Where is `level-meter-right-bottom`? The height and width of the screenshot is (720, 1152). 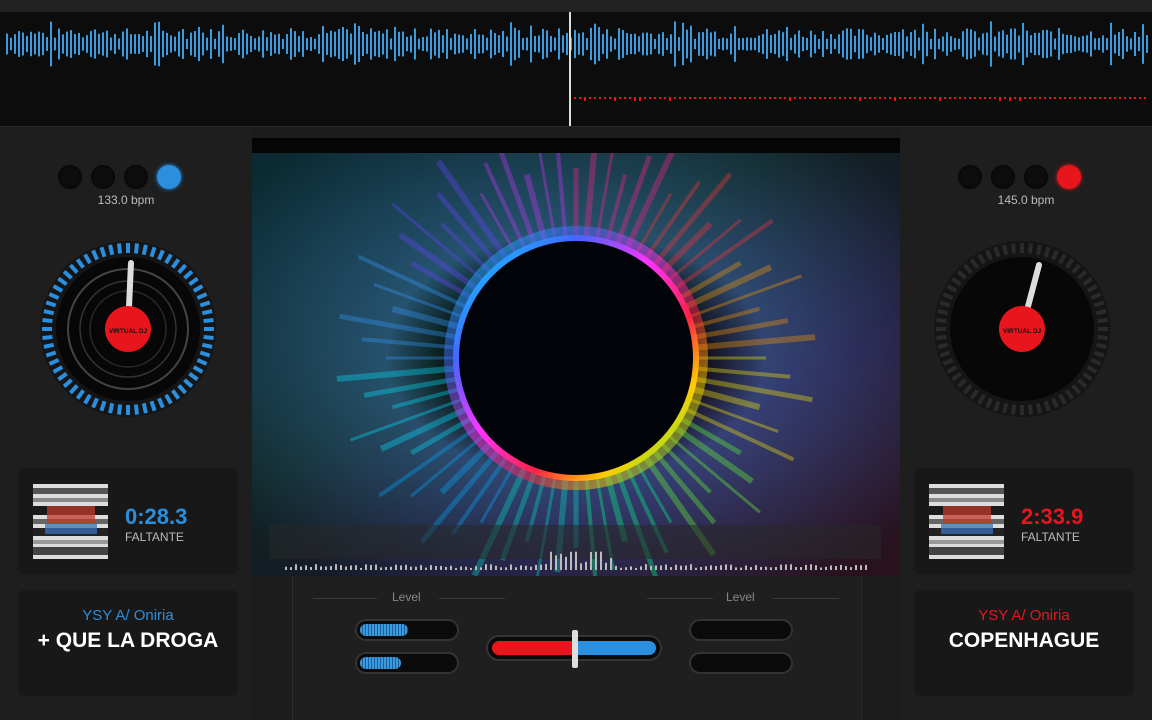 level-meter-right-bottom is located at coordinates (741, 663).